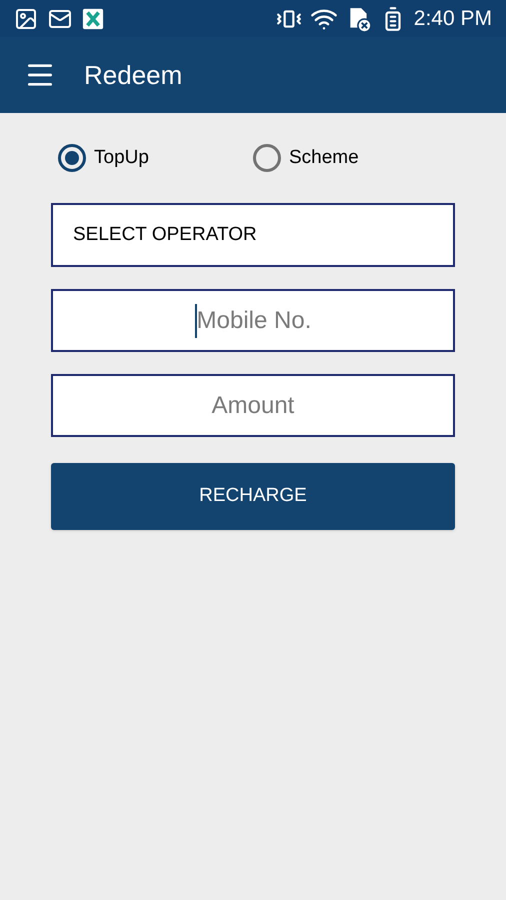 Image resolution: width=506 pixels, height=900 pixels. Describe the element at coordinates (253, 496) in the screenshot. I see `recharge-button: RECHARGE` at that location.